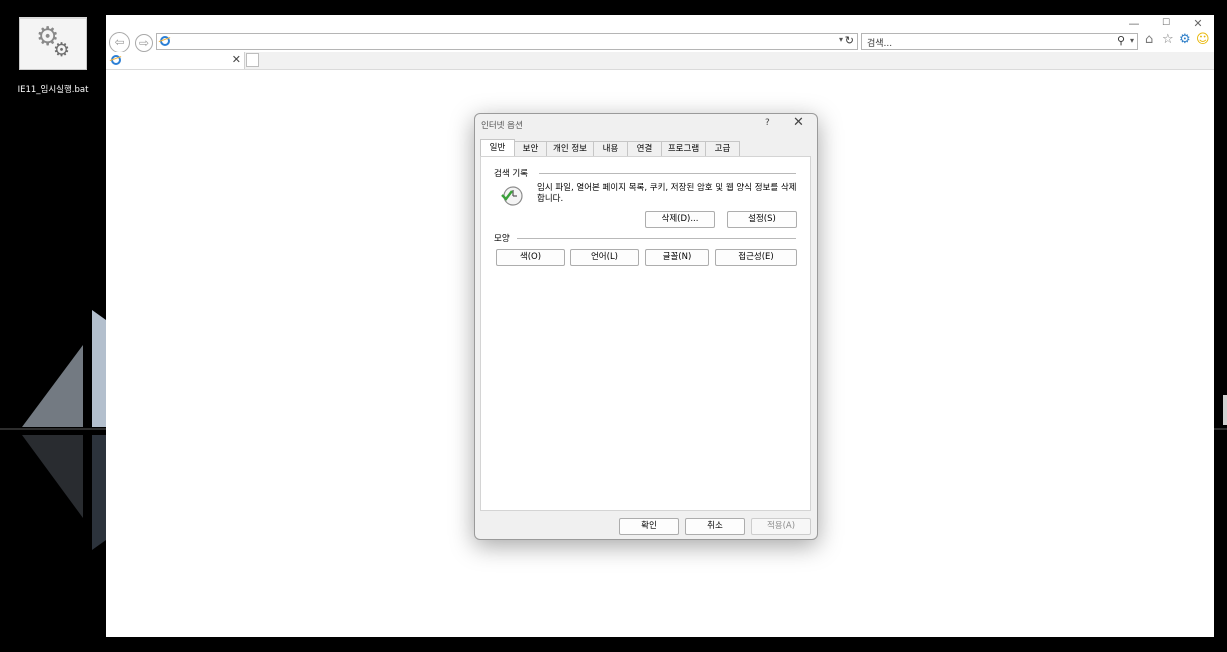 This screenshot has height=652, width=1227. What do you see at coordinates (1132, 40) in the screenshot?
I see `search-dropdown-icon: ▾` at bounding box center [1132, 40].